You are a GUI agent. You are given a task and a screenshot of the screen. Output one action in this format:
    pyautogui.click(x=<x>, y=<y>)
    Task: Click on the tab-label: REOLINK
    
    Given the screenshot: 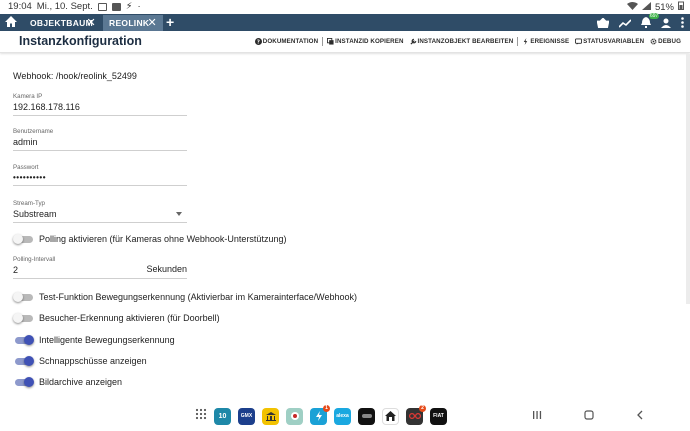 What is the action you would take?
    pyautogui.click(x=129, y=23)
    